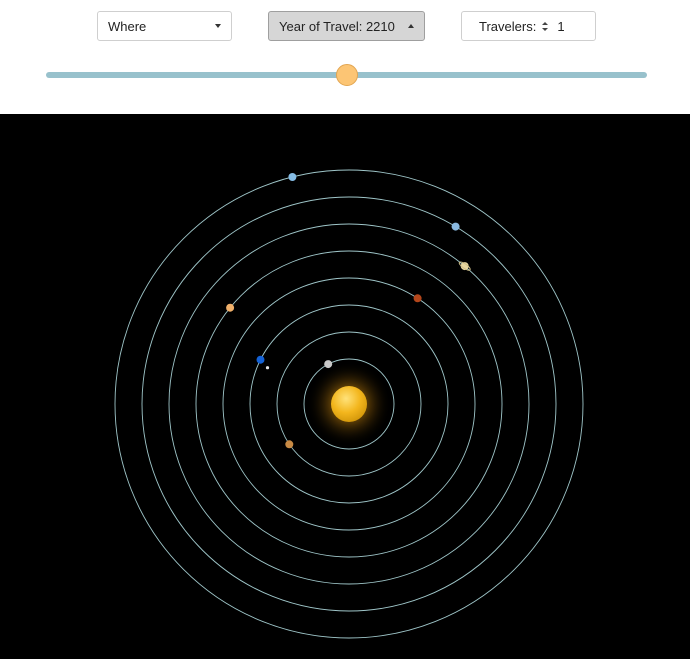  What do you see at coordinates (455, 226) in the screenshot?
I see `planet-uranus` at bounding box center [455, 226].